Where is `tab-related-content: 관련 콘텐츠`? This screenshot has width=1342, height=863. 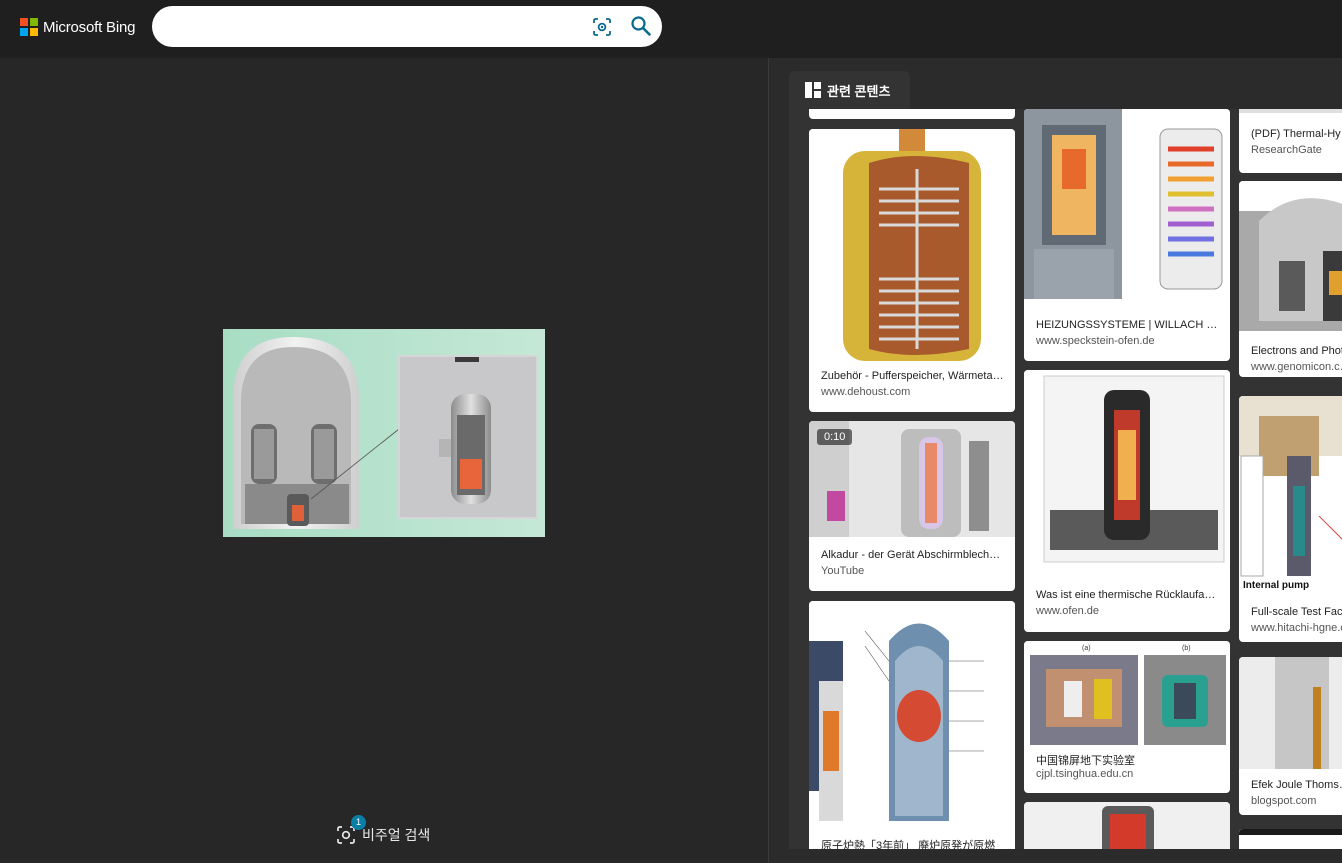 tab-related-content: 관련 콘텐츠 is located at coordinates (849, 90).